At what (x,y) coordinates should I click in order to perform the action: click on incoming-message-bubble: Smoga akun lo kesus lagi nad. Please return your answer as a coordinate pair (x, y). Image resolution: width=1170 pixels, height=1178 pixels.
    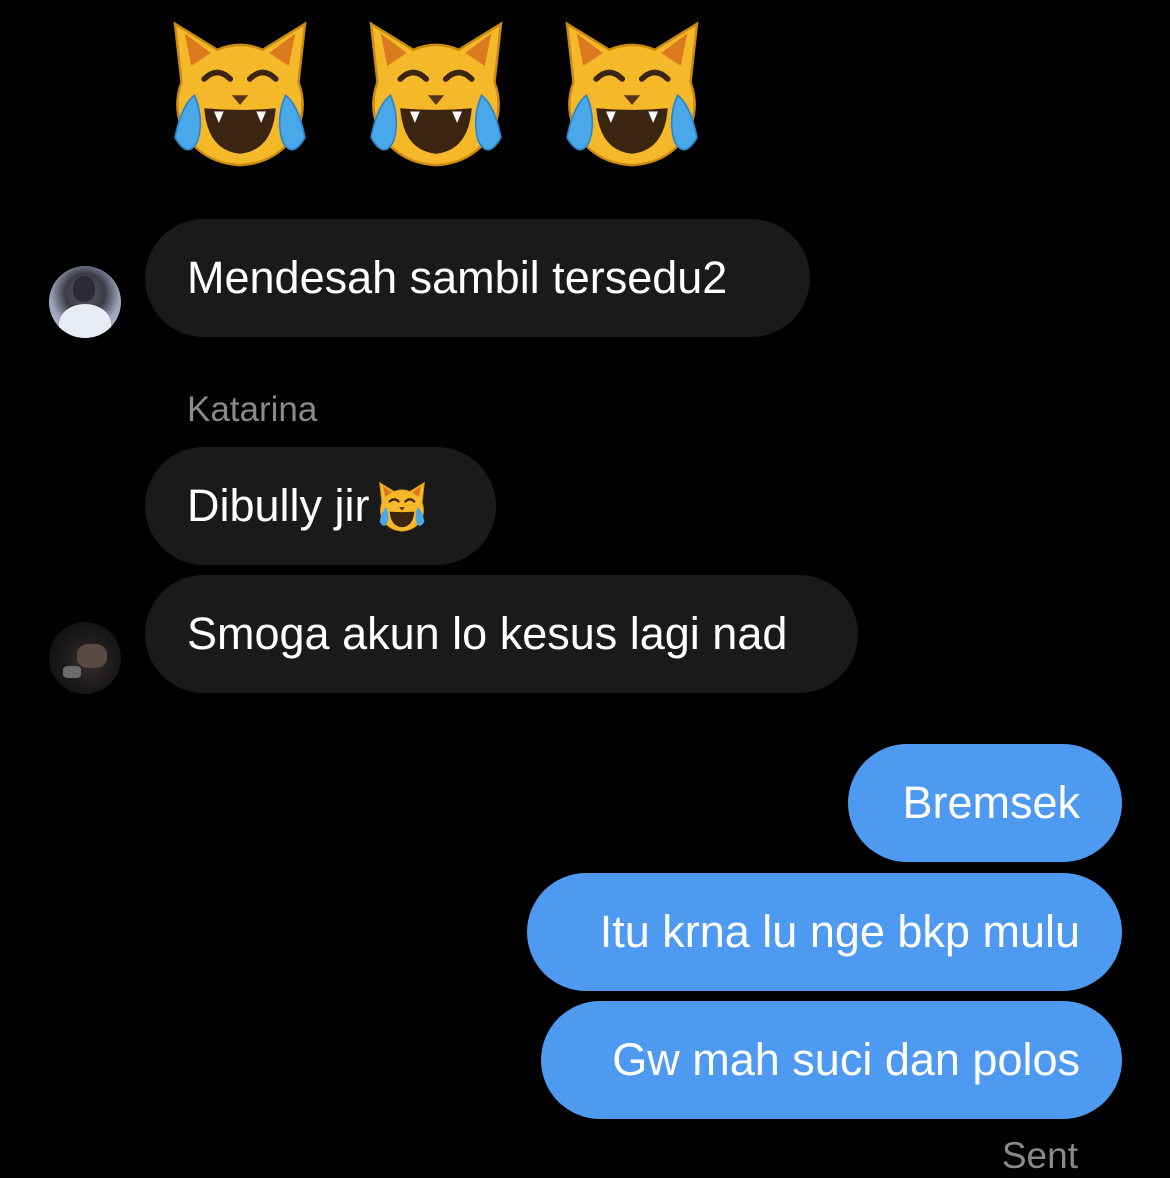
    Looking at the image, I should click on (501, 634).